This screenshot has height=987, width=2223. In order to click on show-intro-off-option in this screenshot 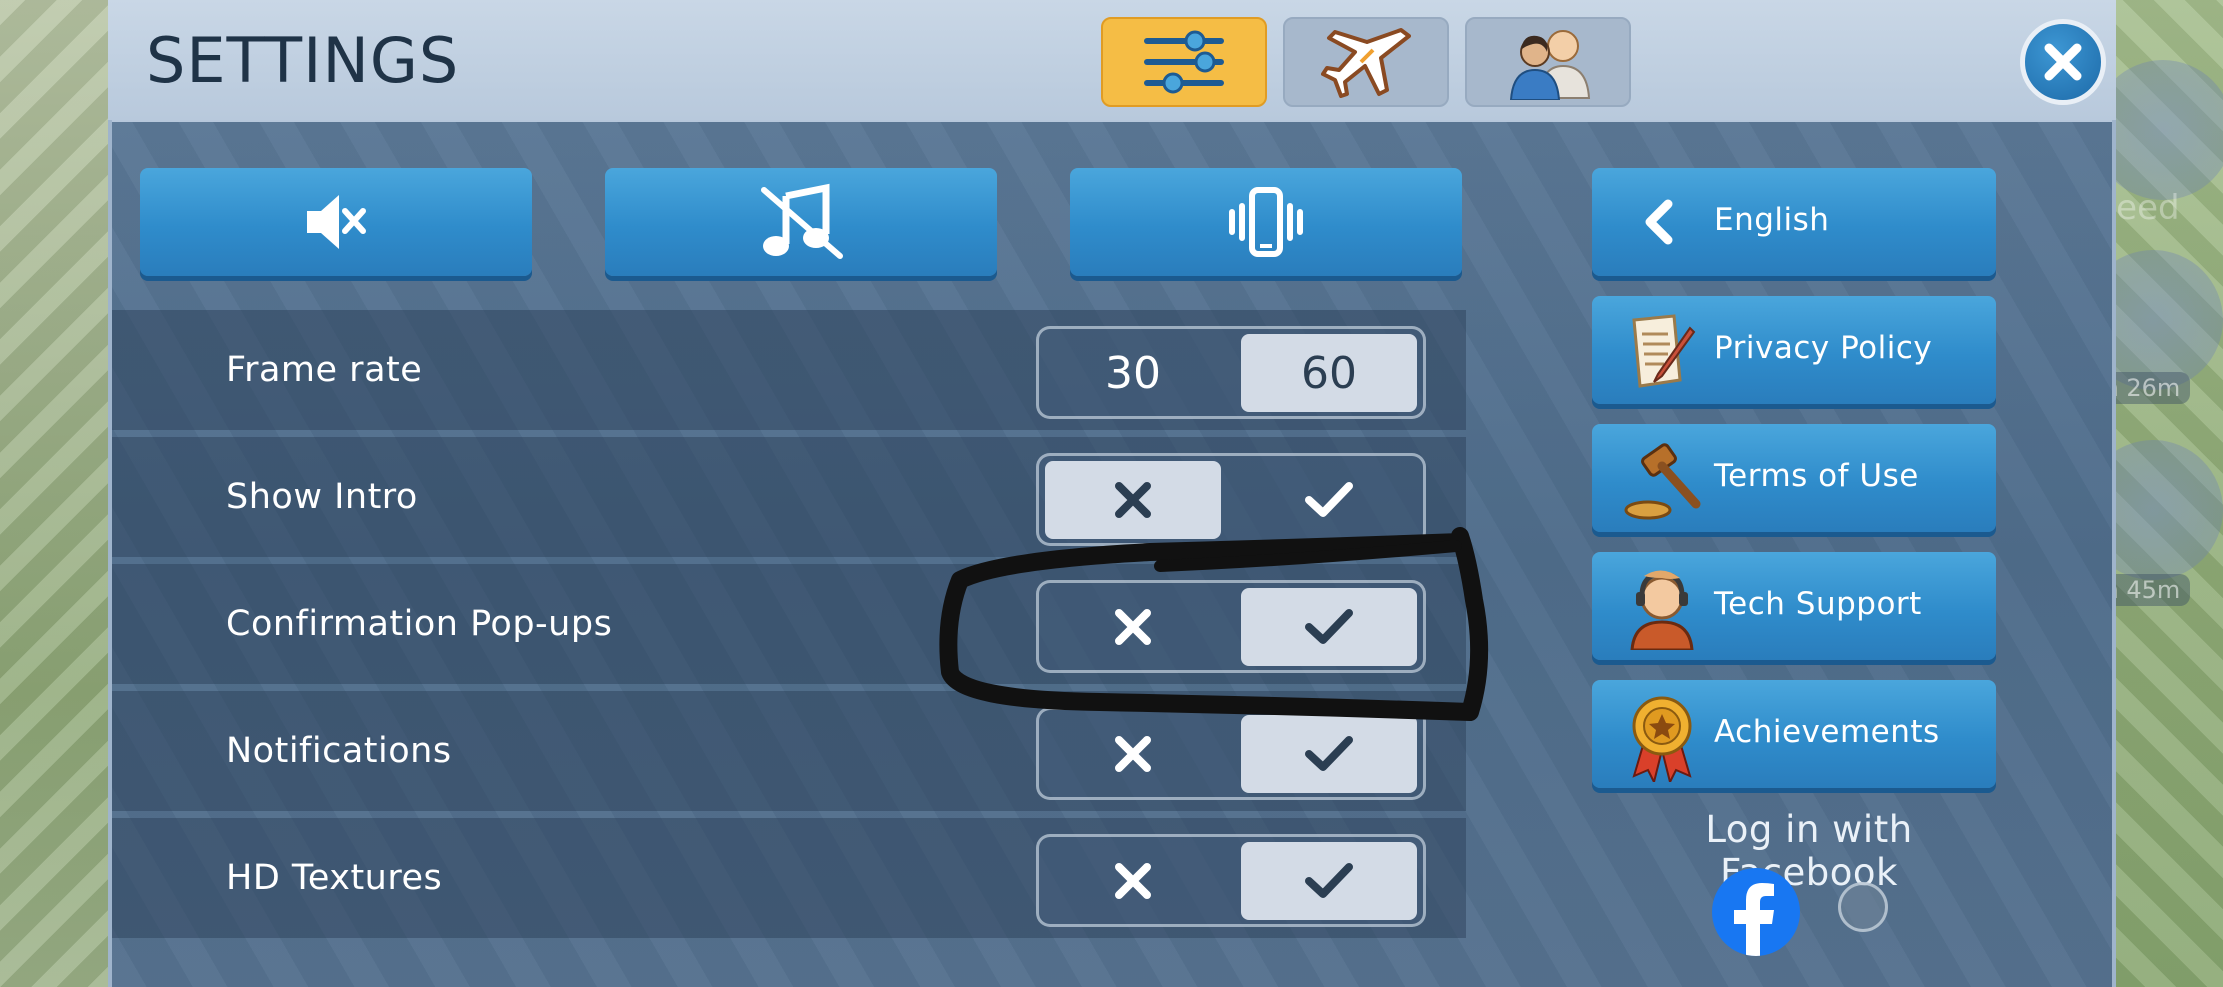, I will do `click(1133, 500)`.